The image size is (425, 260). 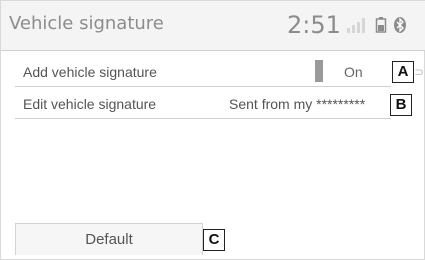 What do you see at coordinates (86, 23) in the screenshot?
I see `page-title: Vehicle signature` at bounding box center [86, 23].